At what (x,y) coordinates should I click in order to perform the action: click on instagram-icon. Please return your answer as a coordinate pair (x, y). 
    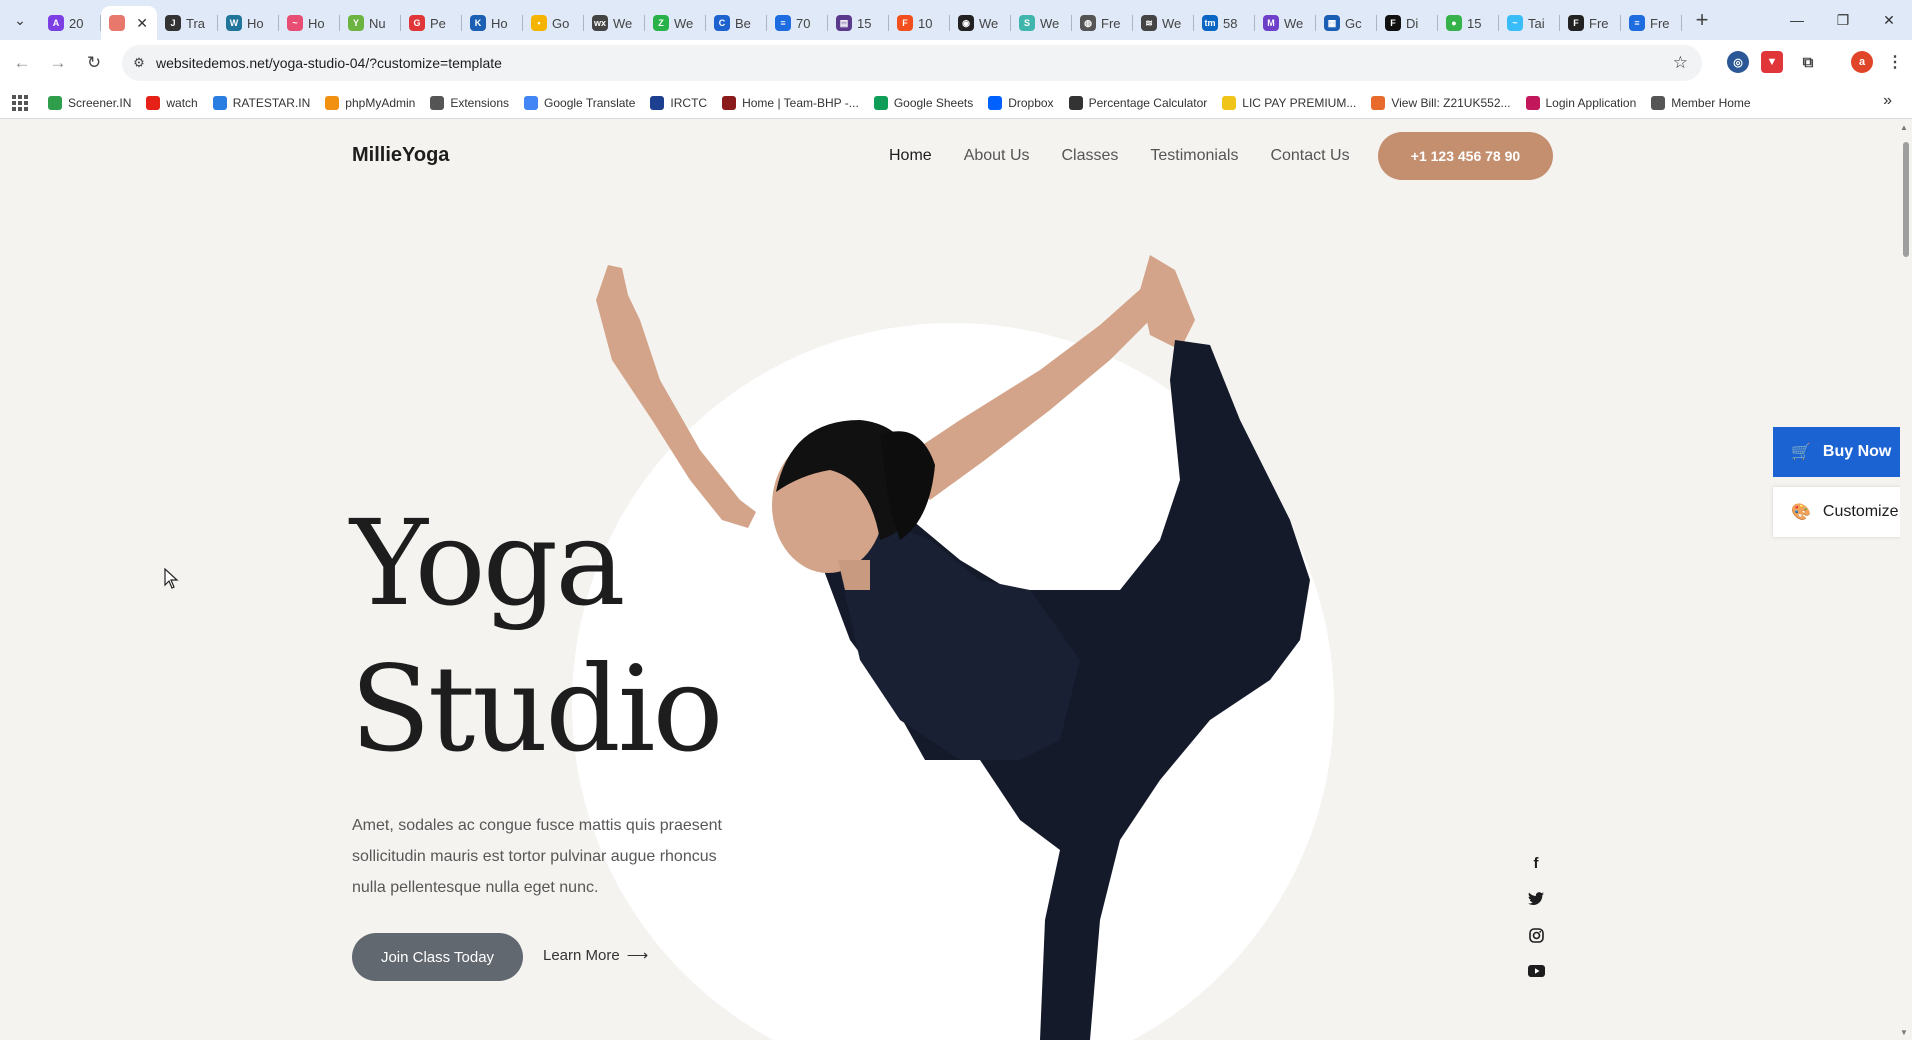
    Looking at the image, I should click on (1536, 935).